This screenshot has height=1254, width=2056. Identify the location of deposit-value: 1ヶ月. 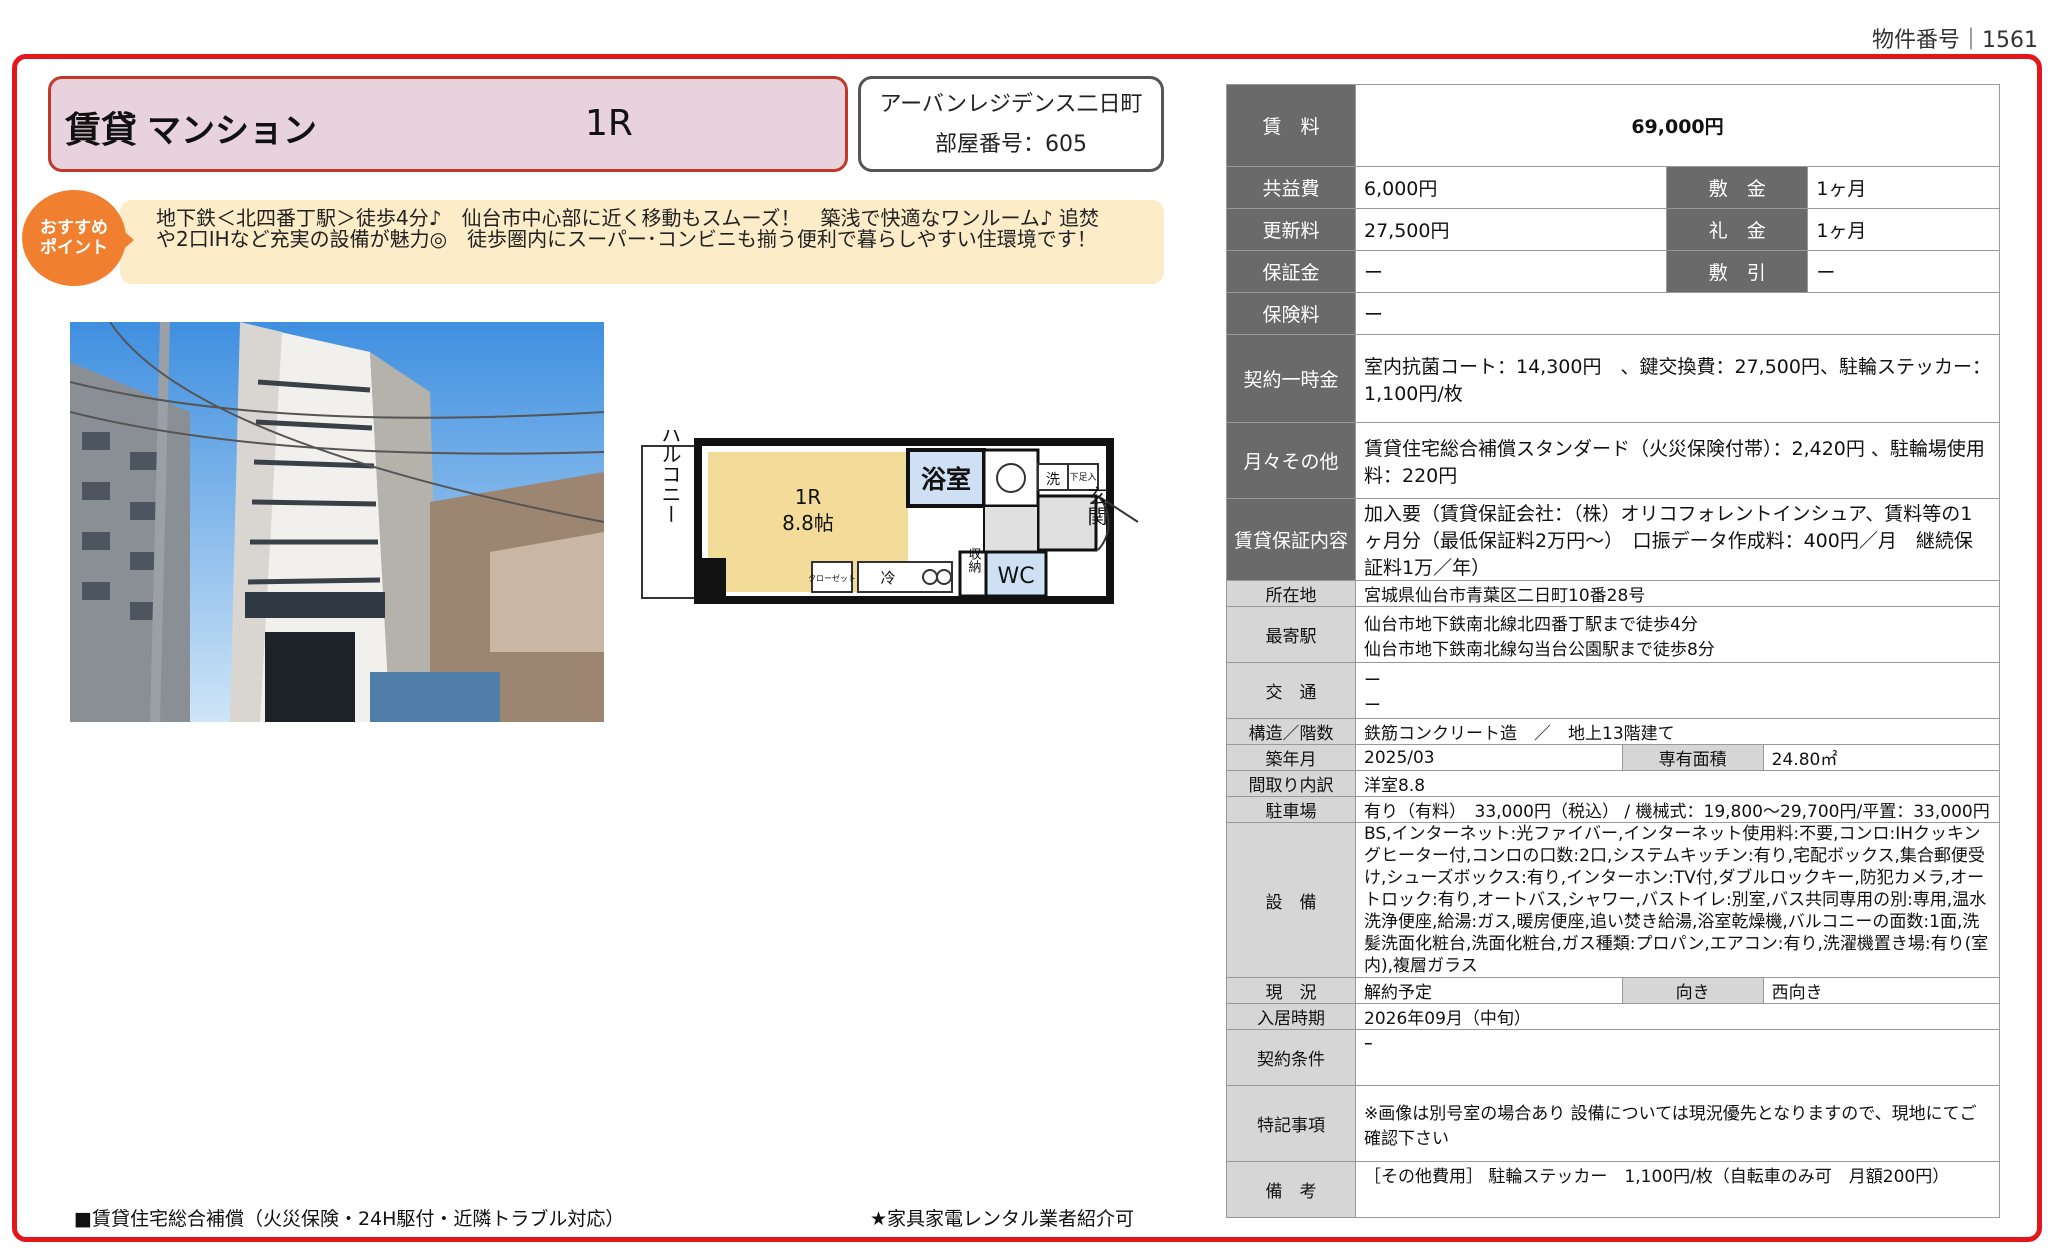
(1903, 187).